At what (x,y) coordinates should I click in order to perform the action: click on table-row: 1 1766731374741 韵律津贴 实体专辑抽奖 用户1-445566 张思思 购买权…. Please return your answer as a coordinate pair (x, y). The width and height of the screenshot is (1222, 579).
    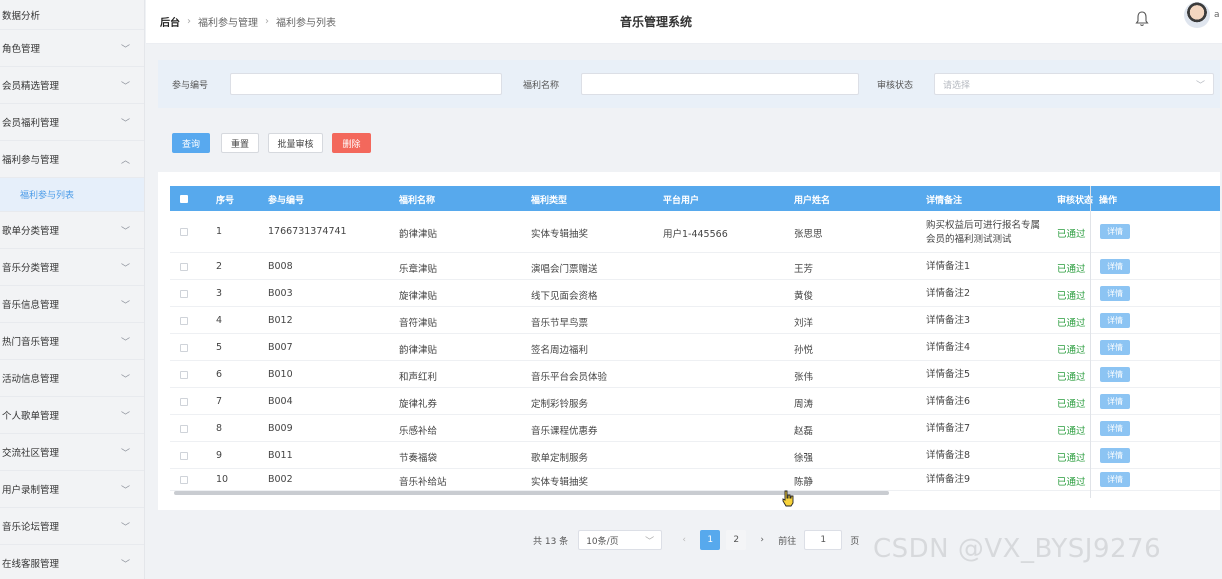
    Looking at the image, I should click on (695, 232).